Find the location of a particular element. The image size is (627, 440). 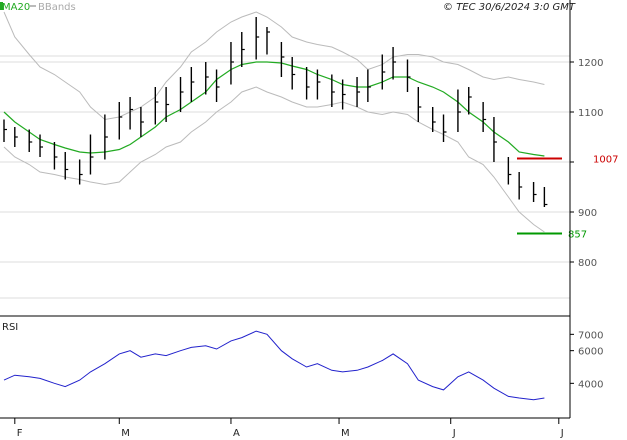

rsi-polyline is located at coordinates (274, 365).